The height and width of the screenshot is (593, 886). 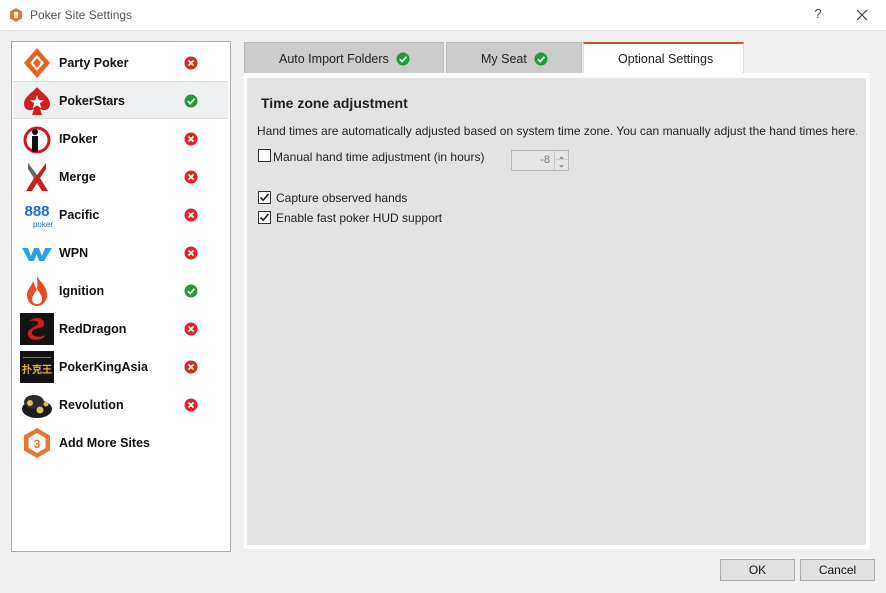 What do you see at coordinates (37, 369) in the screenshot?
I see `logo-text: 扑克王` at bounding box center [37, 369].